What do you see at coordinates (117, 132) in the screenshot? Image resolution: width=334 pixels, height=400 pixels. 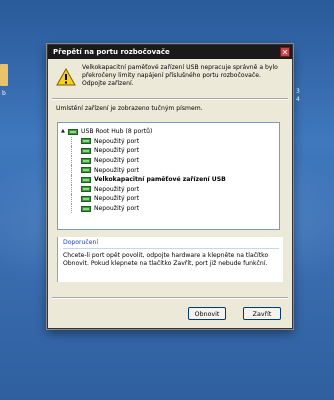 I see `root-hub-label: USB Root Hub (8 portů)` at bounding box center [117, 132].